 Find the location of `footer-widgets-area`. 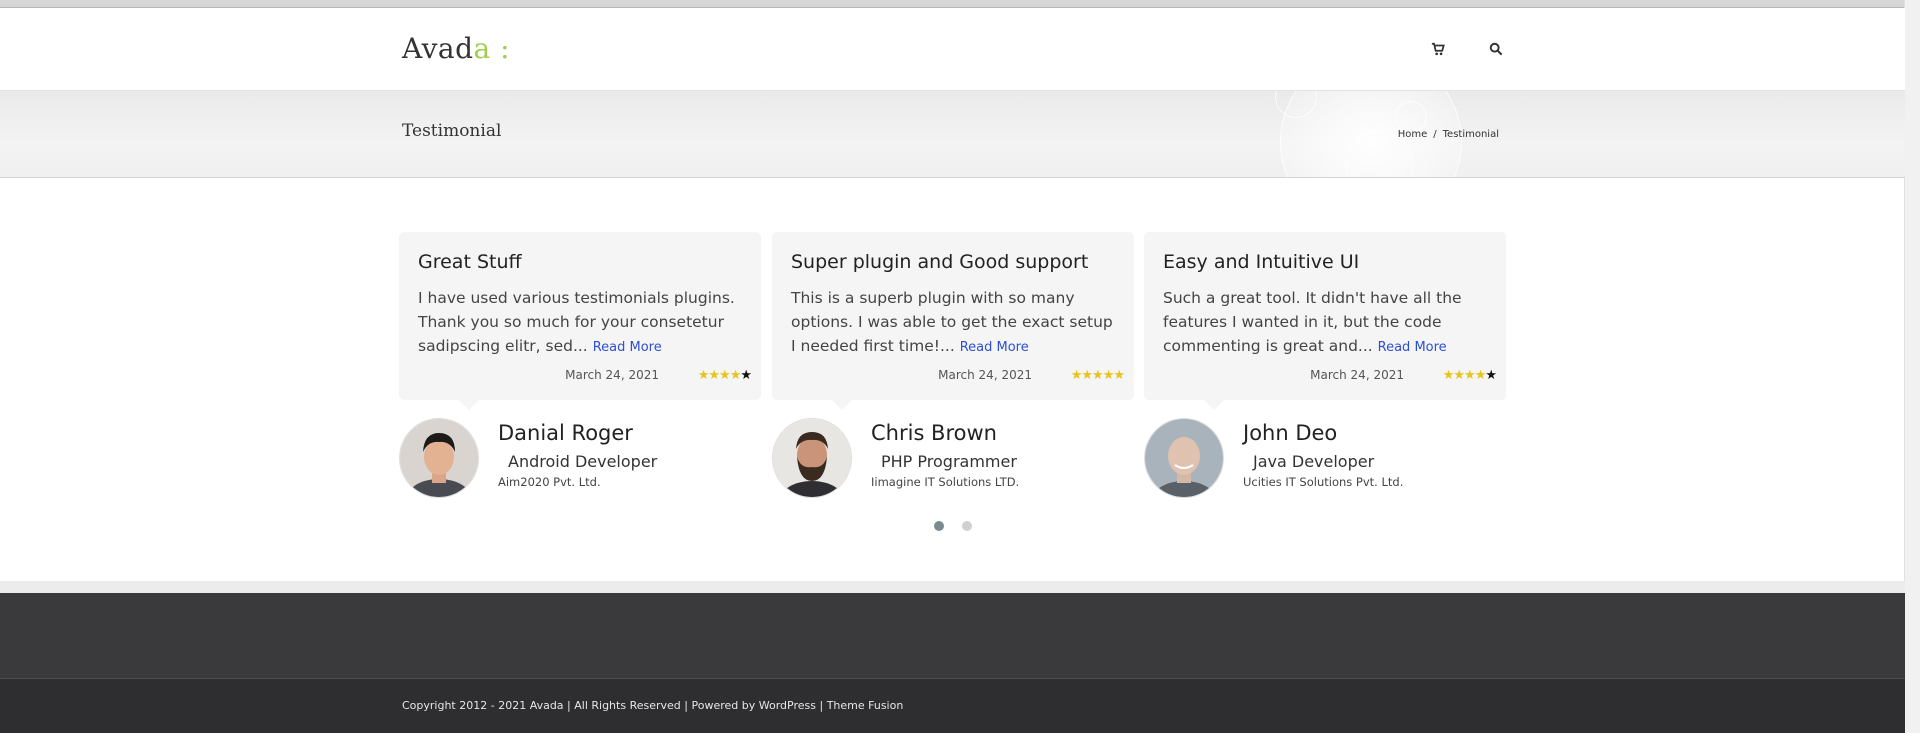

footer-widgets-area is located at coordinates (952, 636).